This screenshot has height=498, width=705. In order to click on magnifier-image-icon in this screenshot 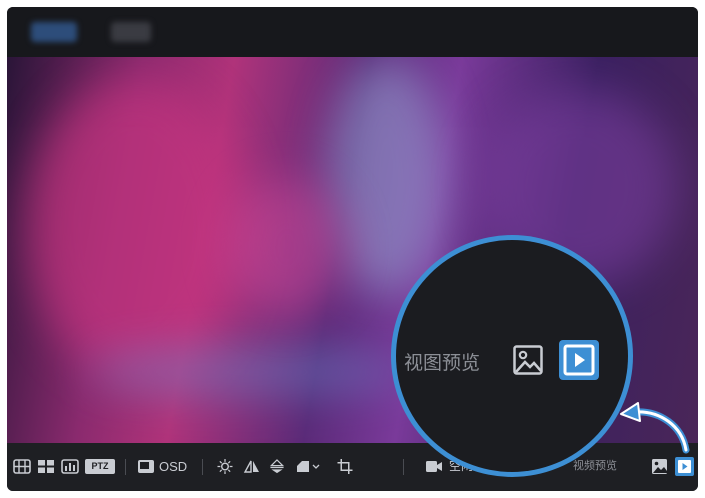, I will do `click(528, 360)`.